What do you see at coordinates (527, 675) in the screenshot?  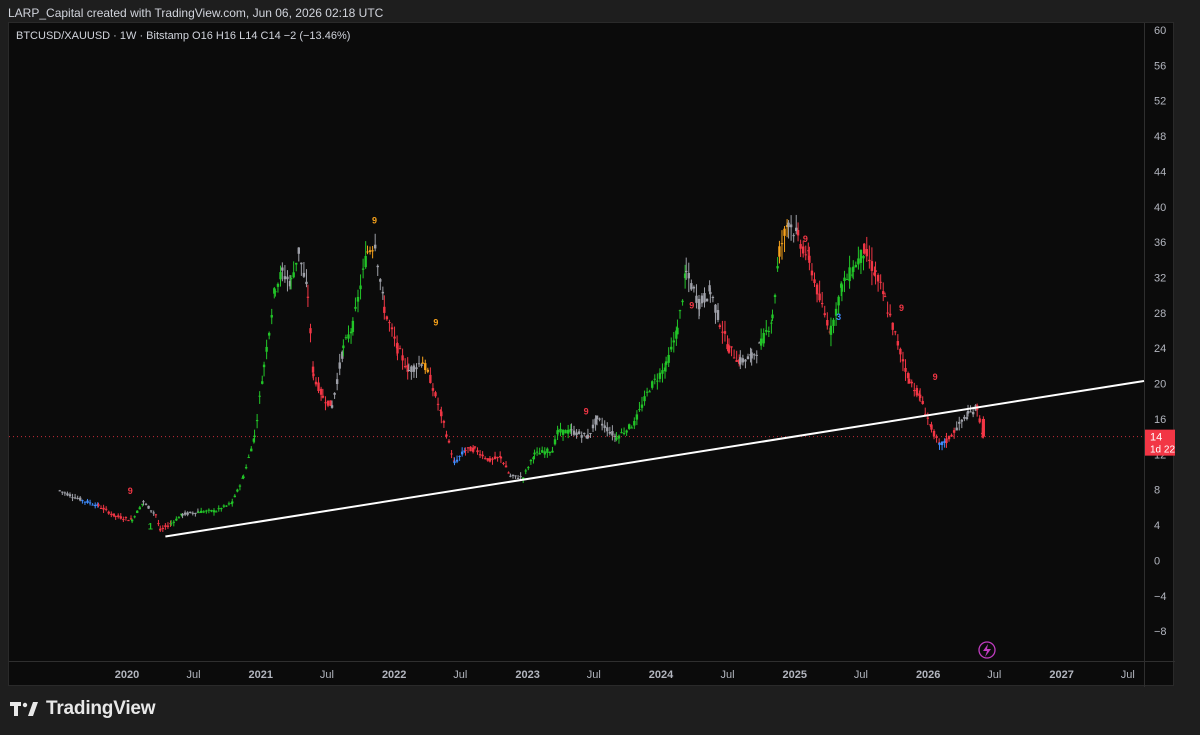 I see `x-tick-label: 2023` at bounding box center [527, 675].